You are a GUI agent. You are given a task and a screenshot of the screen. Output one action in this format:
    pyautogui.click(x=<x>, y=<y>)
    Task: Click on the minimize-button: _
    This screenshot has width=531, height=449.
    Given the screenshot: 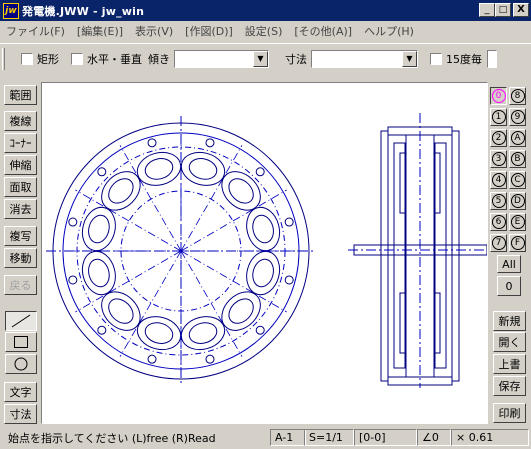 What is the action you would take?
    pyautogui.click(x=487, y=10)
    